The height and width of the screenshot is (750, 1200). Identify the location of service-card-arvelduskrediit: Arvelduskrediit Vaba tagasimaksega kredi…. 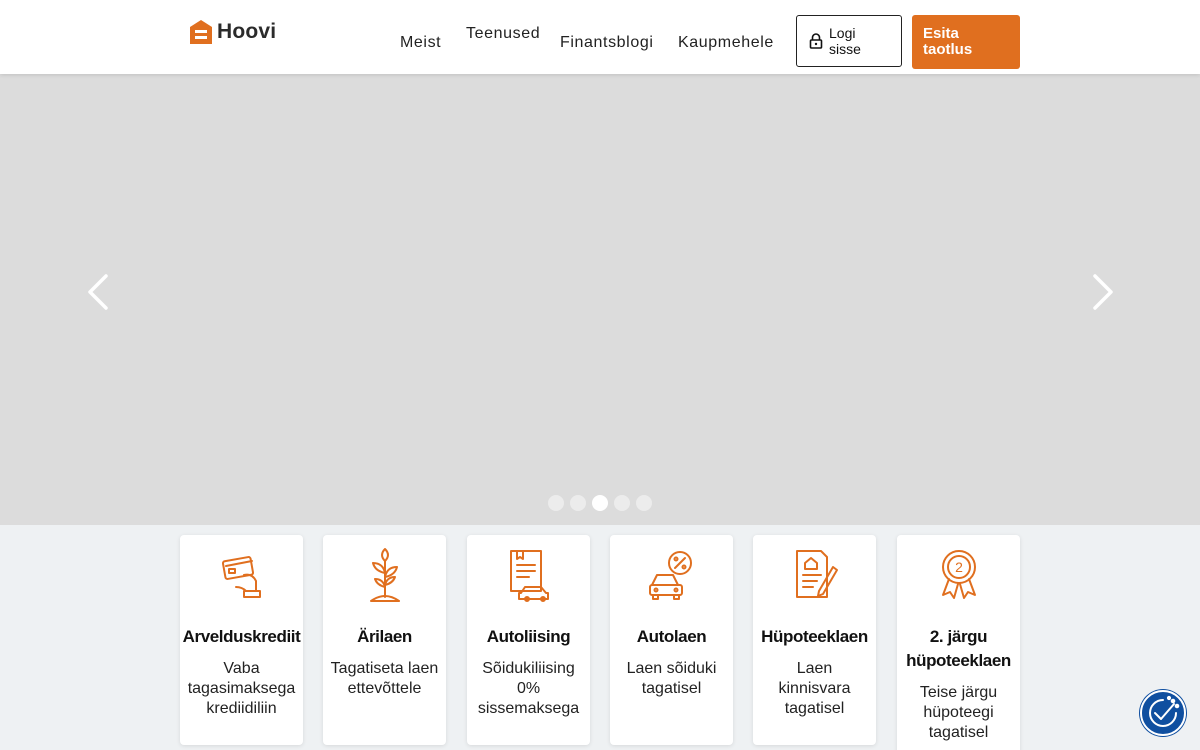
(241, 640).